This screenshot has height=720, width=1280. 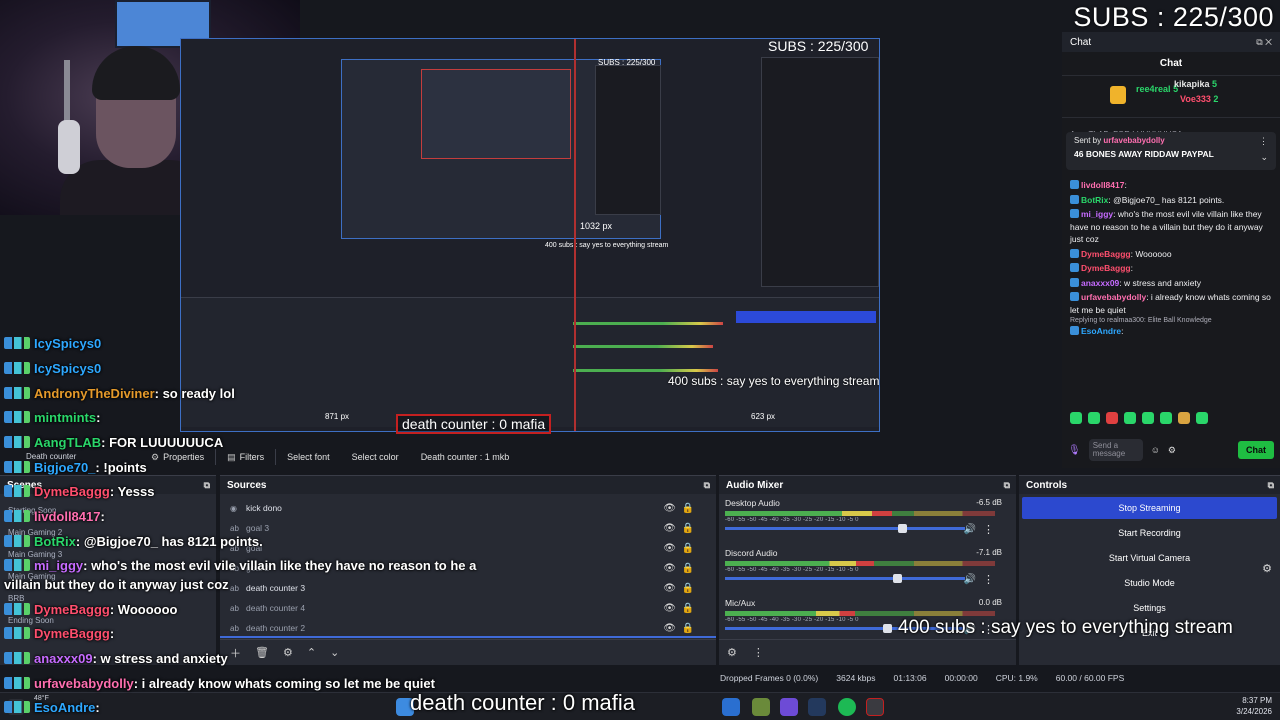 What do you see at coordinates (468, 628) in the screenshot?
I see `source-item: ab death counter 2 👁 🔒` at bounding box center [468, 628].